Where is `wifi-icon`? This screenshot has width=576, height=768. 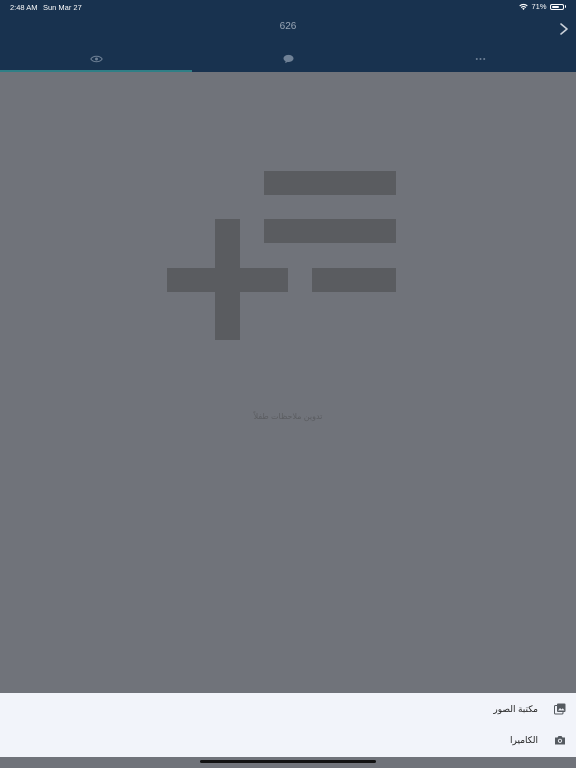 wifi-icon is located at coordinates (524, 6).